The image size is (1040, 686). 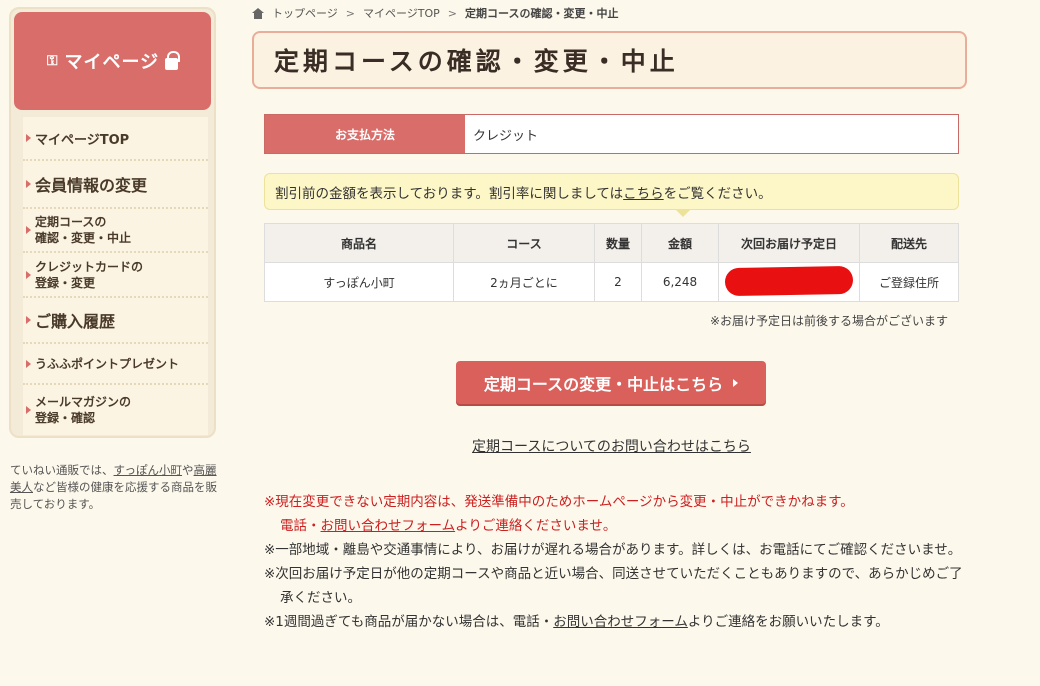 I want to click on sidebar-item-credit-card: クレジットカードの 登録・変更, so click(x=115, y=275).